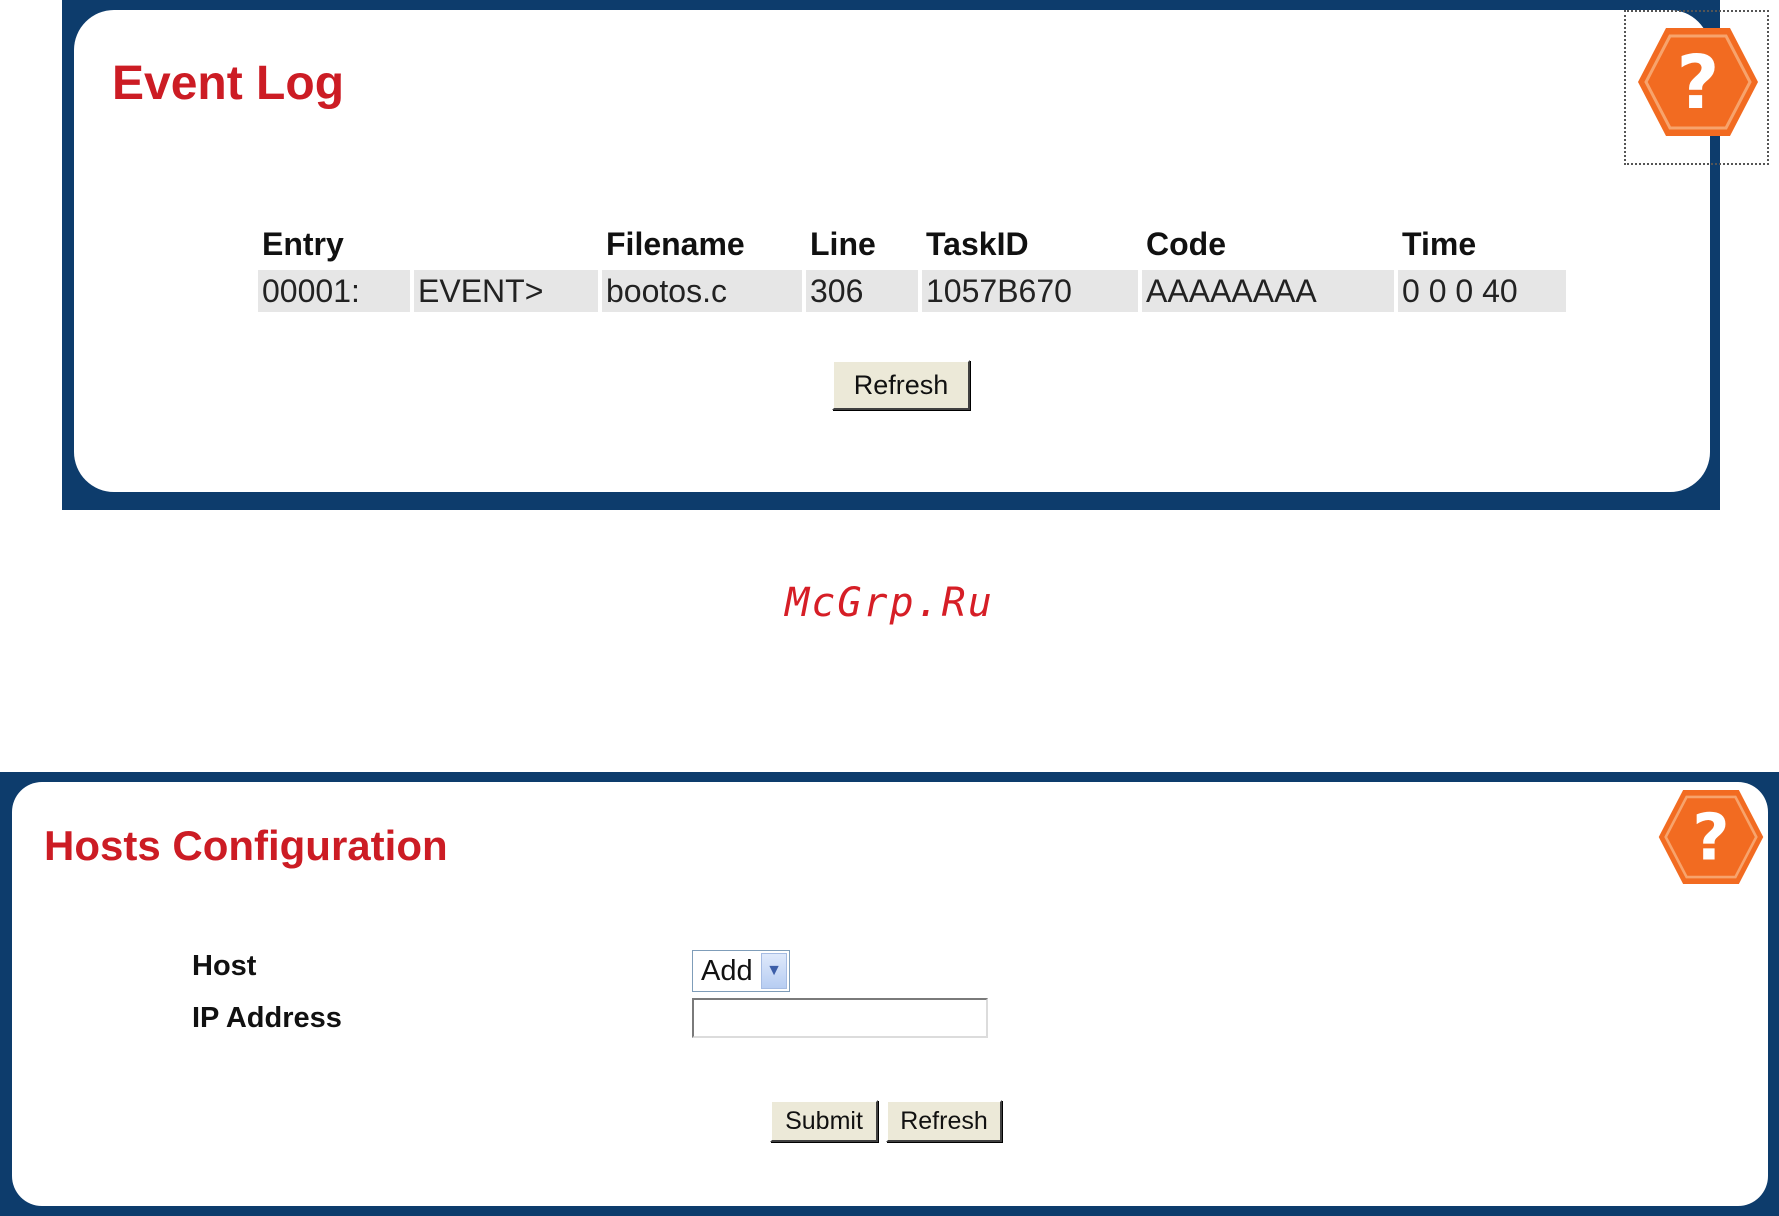 This screenshot has height=1216, width=1779. Describe the element at coordinates (702, 291) in the screenshot. I see `cell-filename: bootos.c` at that location.